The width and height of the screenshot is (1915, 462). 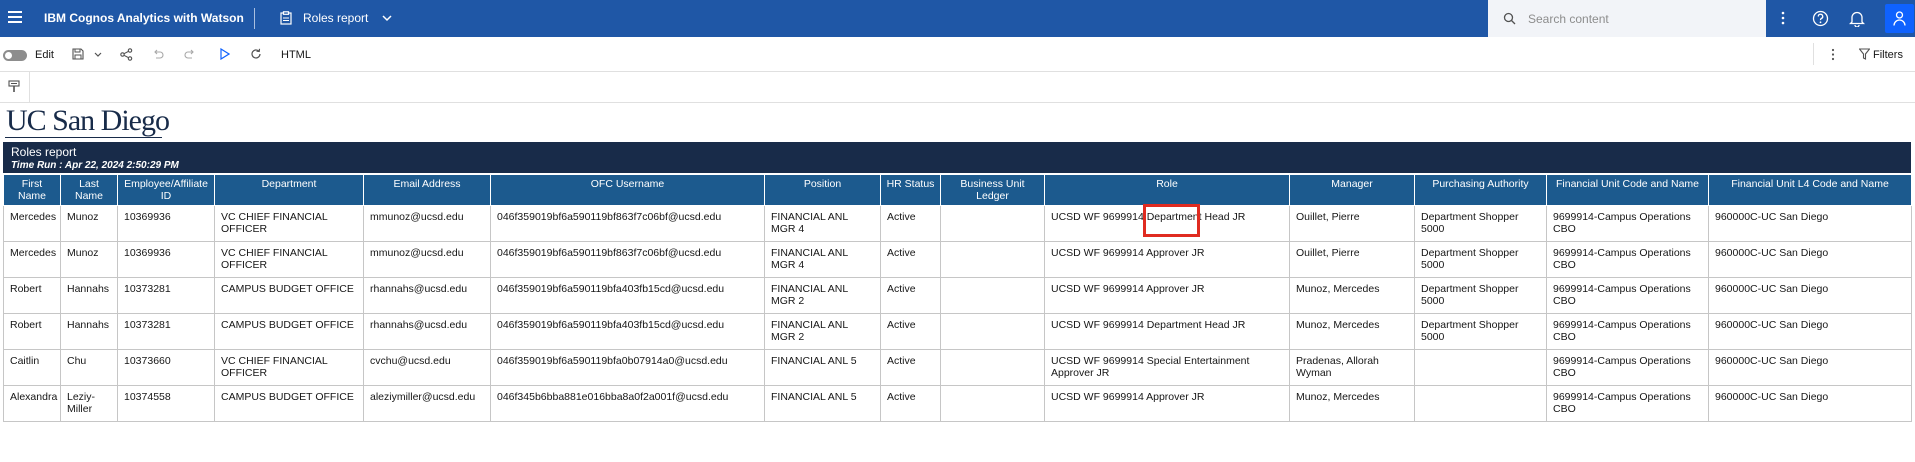 I want to click on column-header: Business Unit Ledger, so click(x=992, y=190).